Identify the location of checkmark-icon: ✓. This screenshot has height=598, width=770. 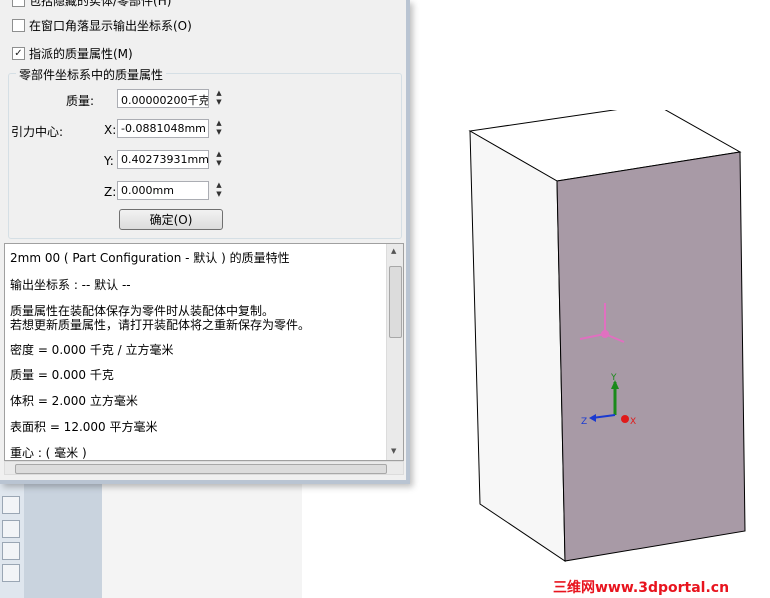
(18, 53).